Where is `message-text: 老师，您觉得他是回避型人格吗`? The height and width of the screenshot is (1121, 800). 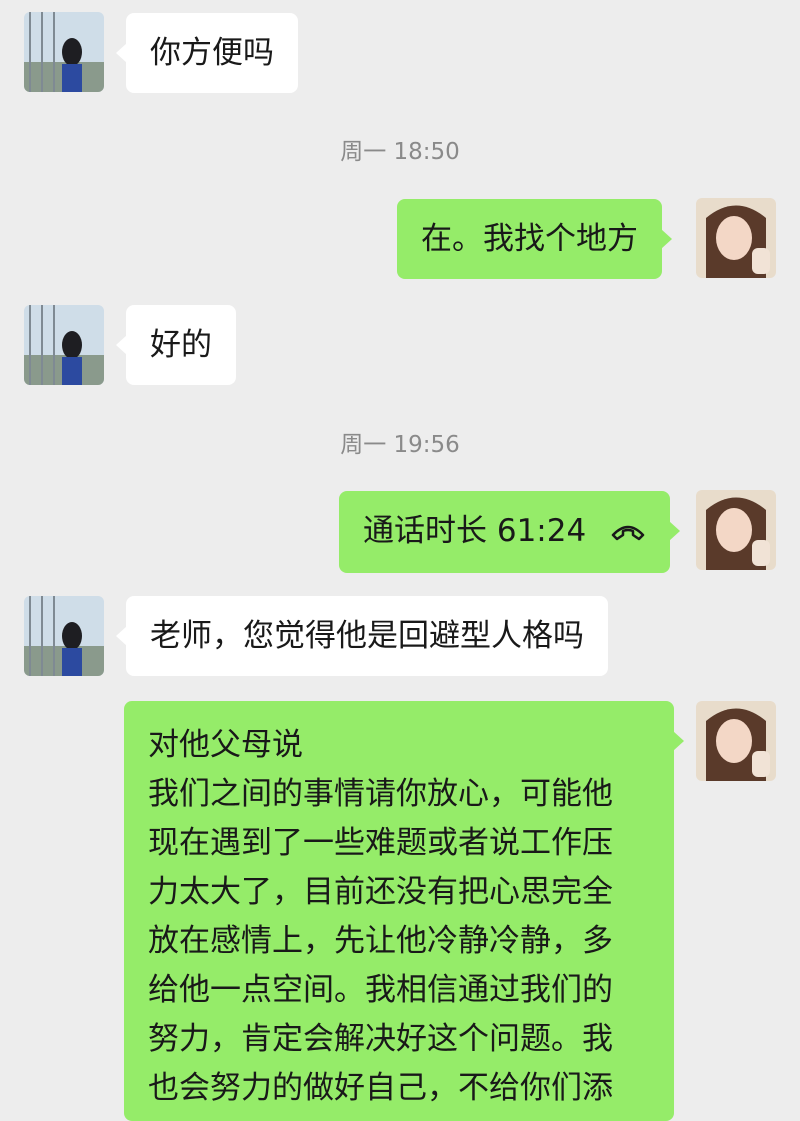 message-text: 老师，您觉得他是回避型人格吗 is located at coordinates (367, 636).